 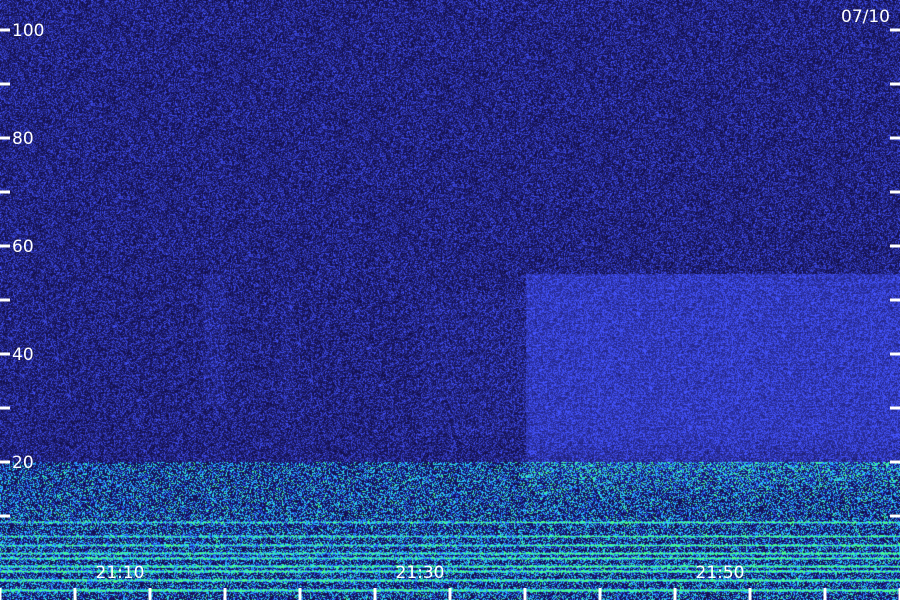 I want to click on x-tick-label: 21:30, so click(x=420, y=573).